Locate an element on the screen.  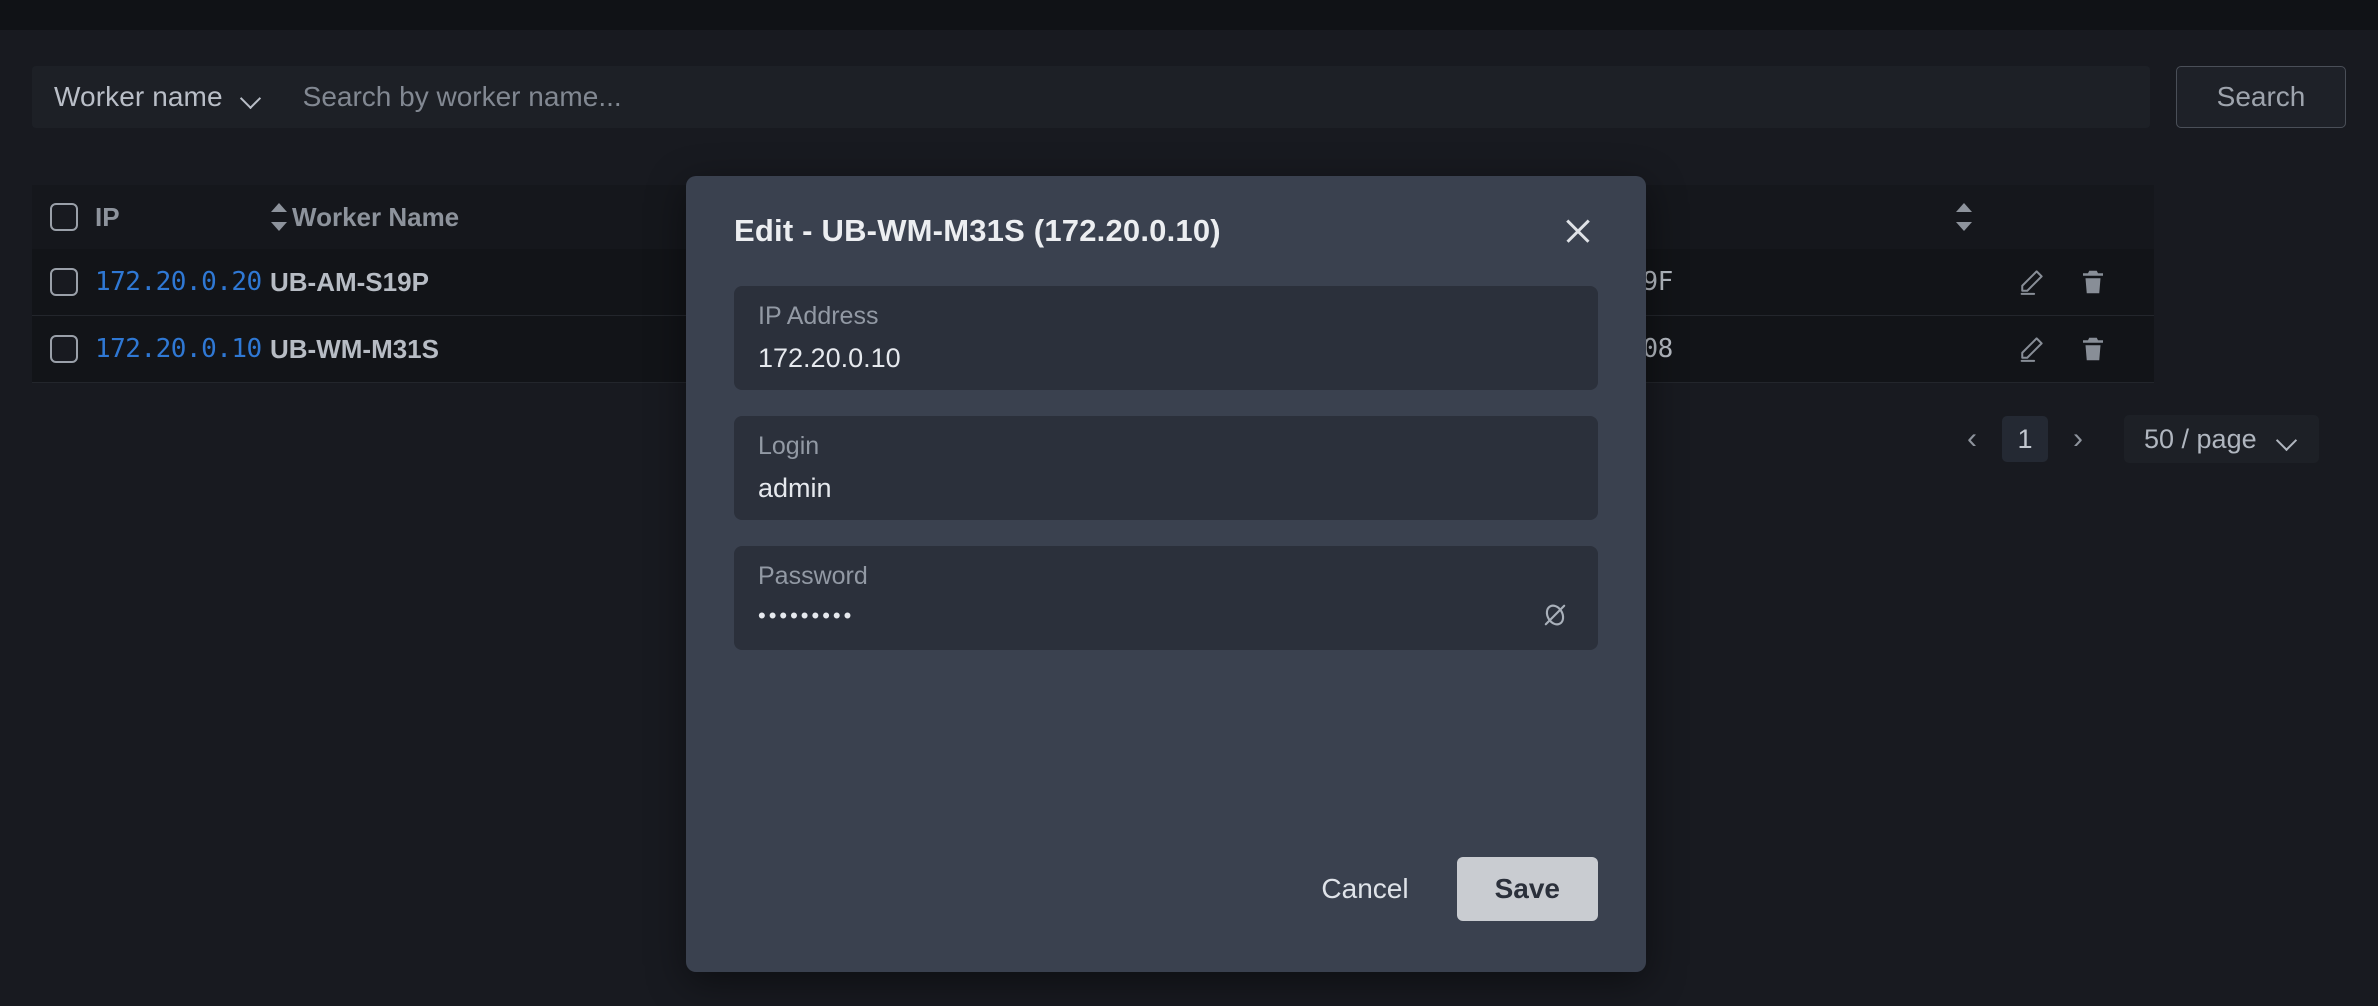
row-worker-name-cell: UB-AM-S19P is located at coordinates (405, 282).